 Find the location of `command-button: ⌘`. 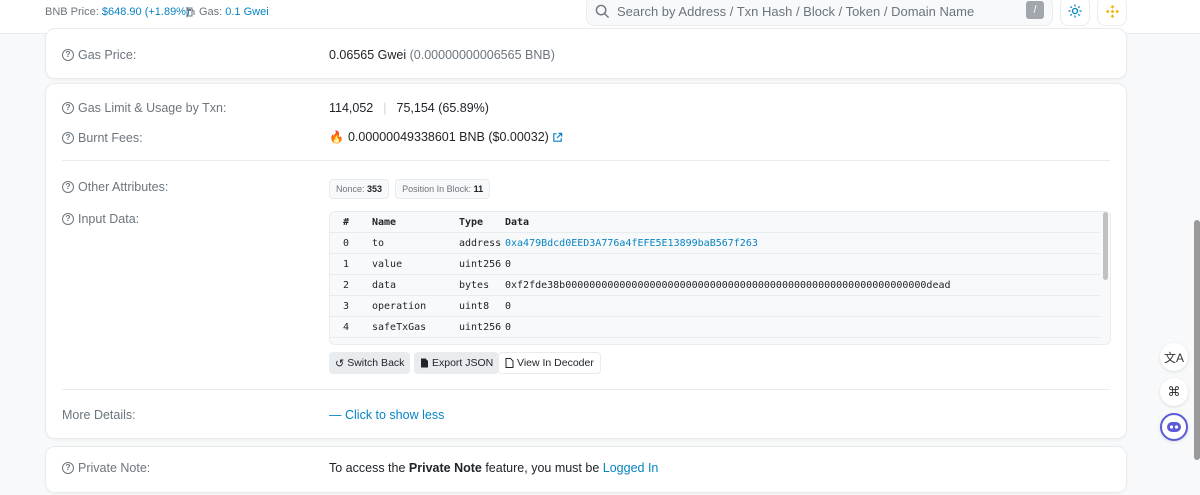

command-button: ⌘ is located at coordinates (1174, 392).